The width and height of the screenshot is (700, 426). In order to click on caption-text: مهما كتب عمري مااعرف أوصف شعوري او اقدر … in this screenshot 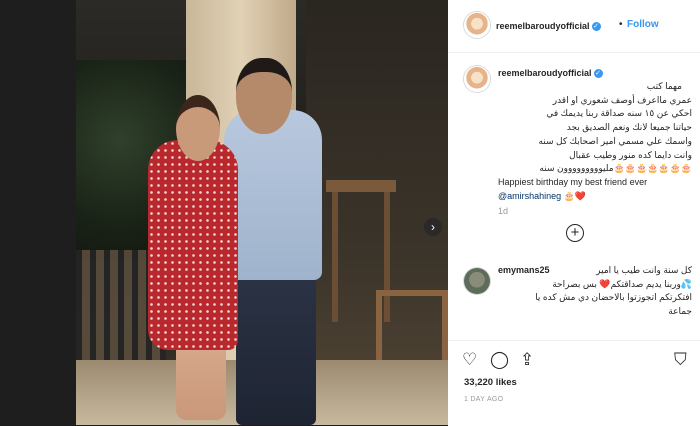, I will do `click(595, 141)`.